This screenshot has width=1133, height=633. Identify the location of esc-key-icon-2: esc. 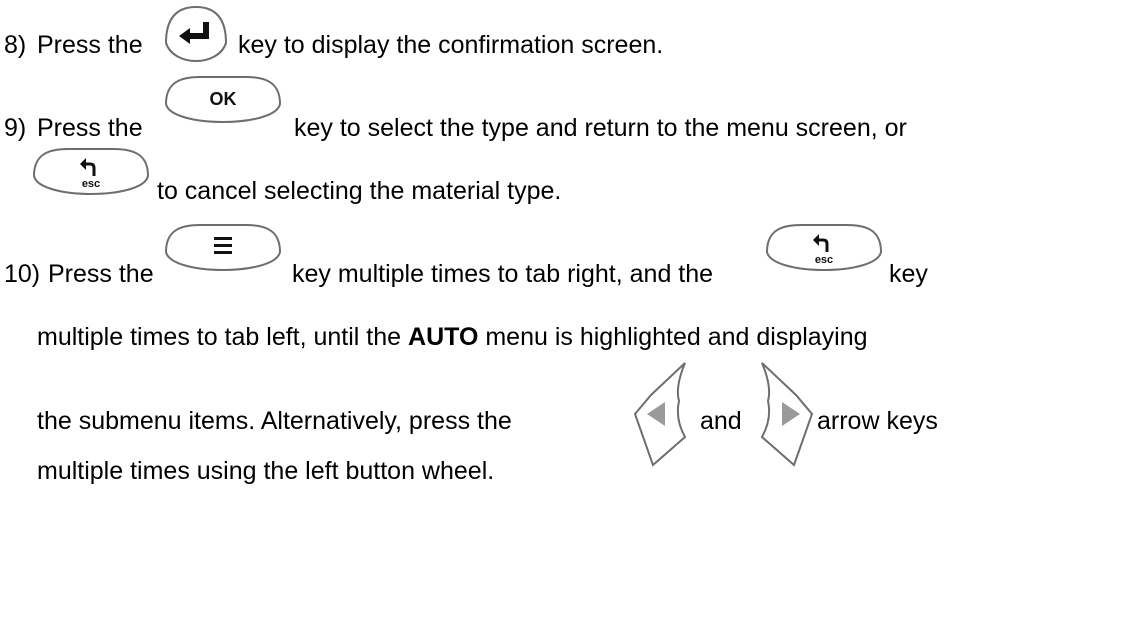
(824, 247).